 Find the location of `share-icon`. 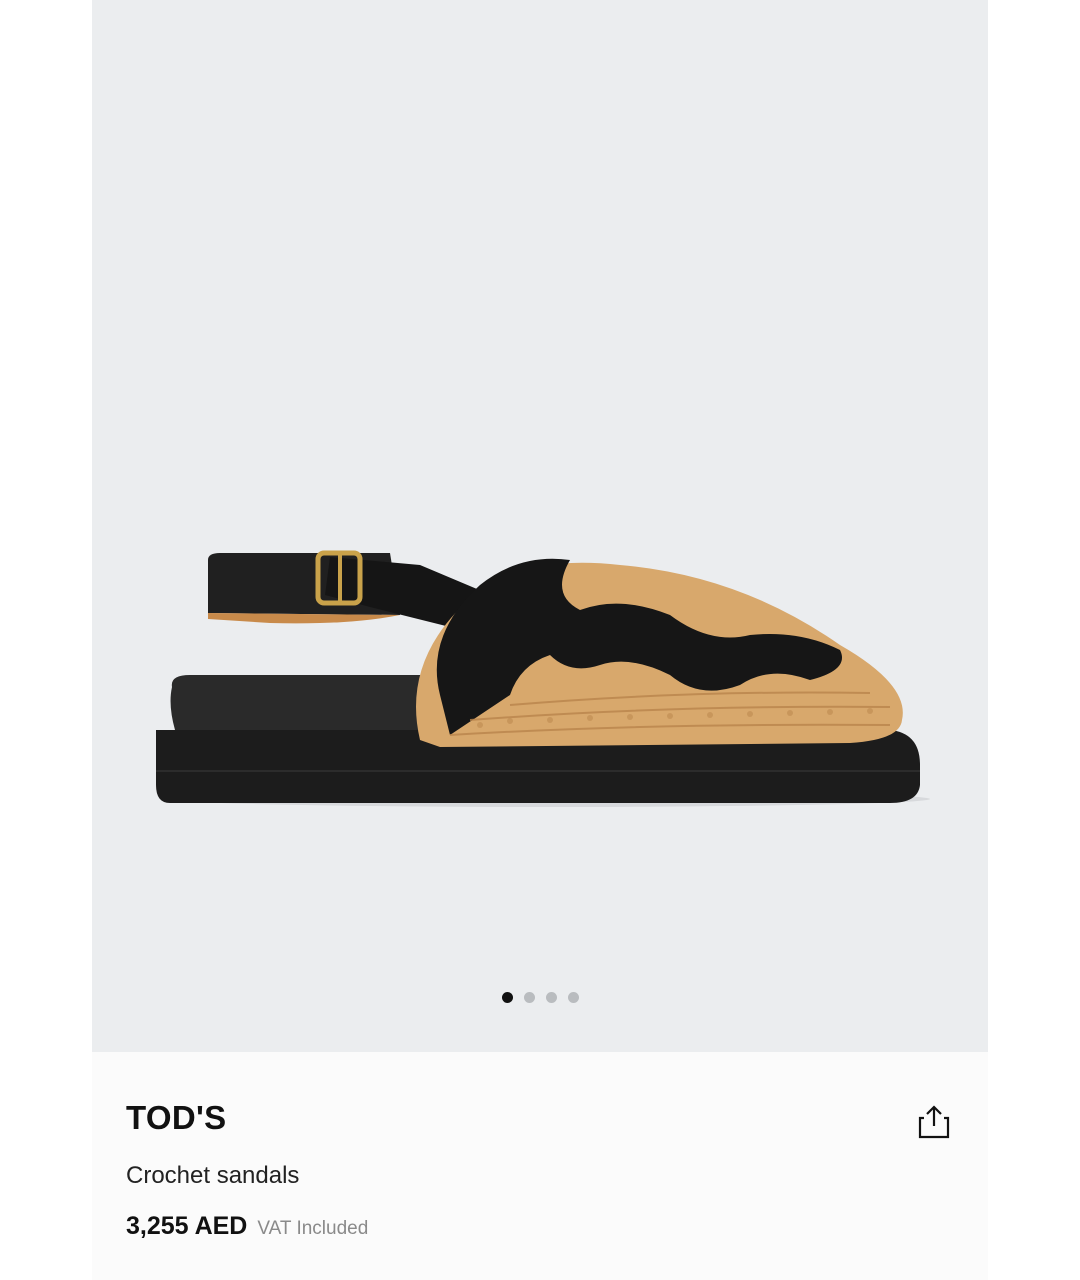

share-icon is located at coordinates (934, 1122).